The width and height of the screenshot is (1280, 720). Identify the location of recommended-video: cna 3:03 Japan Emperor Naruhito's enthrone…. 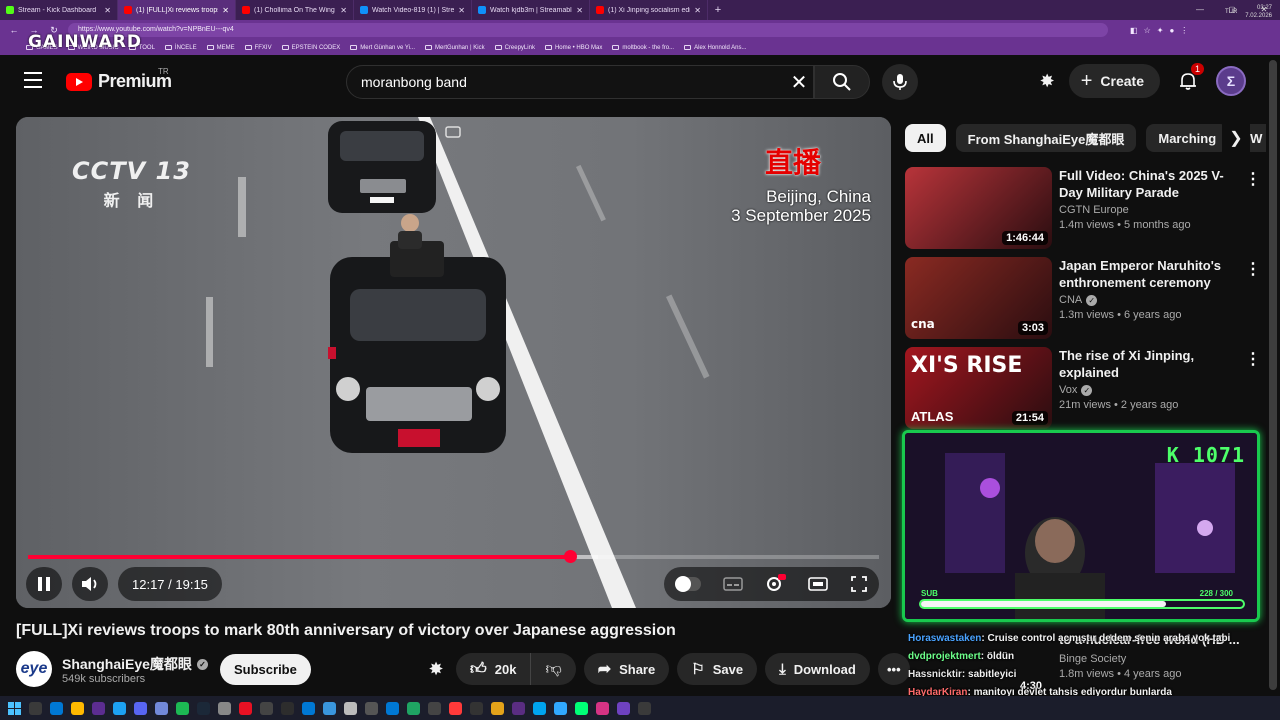
(1085, 298).